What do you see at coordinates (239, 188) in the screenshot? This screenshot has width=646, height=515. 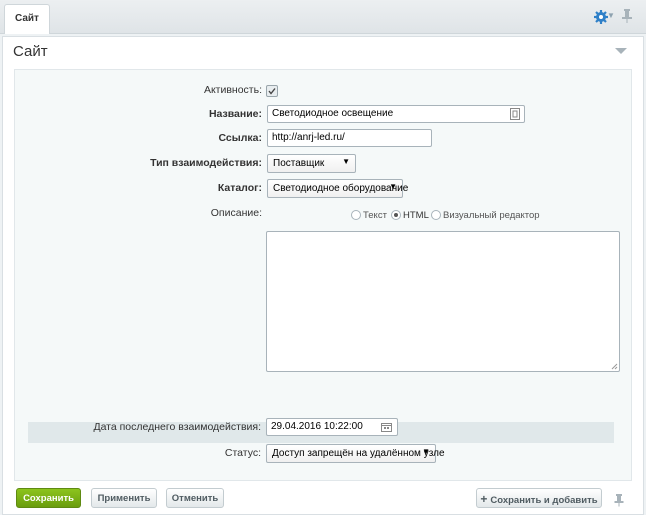 I see `catalog-label: Каталог:` at bounding box center [239, 188].